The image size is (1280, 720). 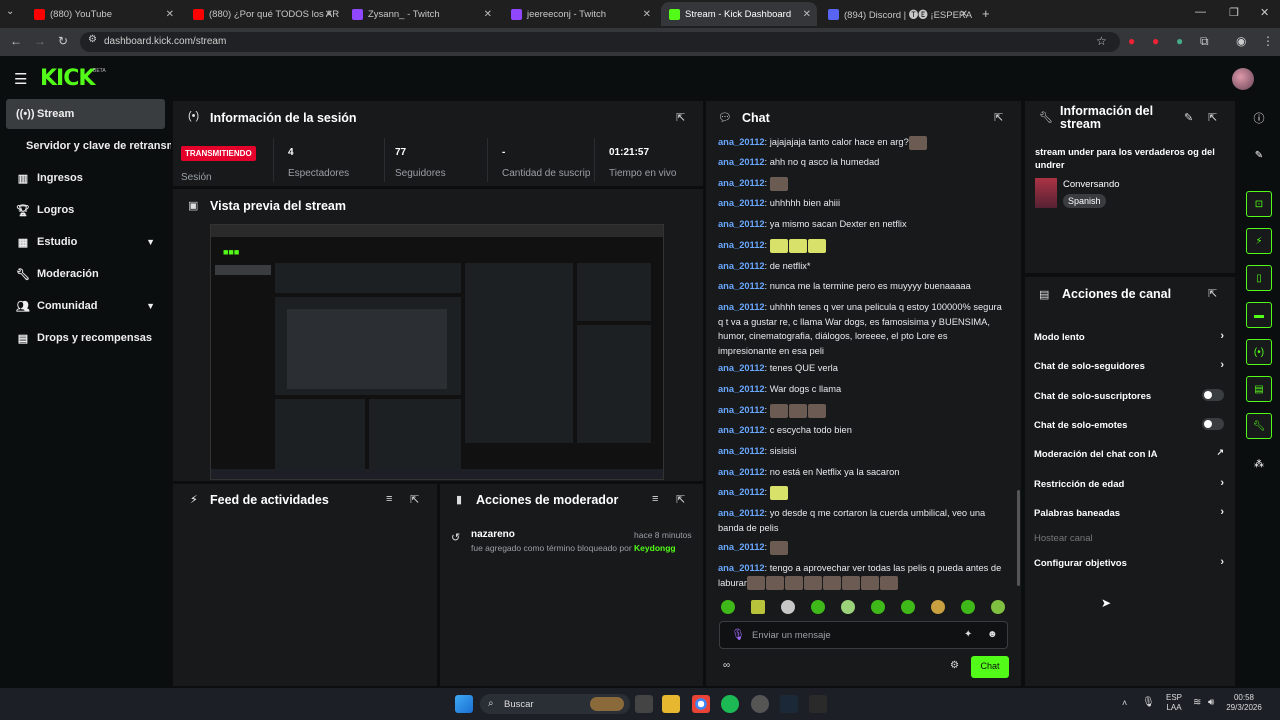 I want to click on window-close-button: ✕, so click(x=1264, y=12).